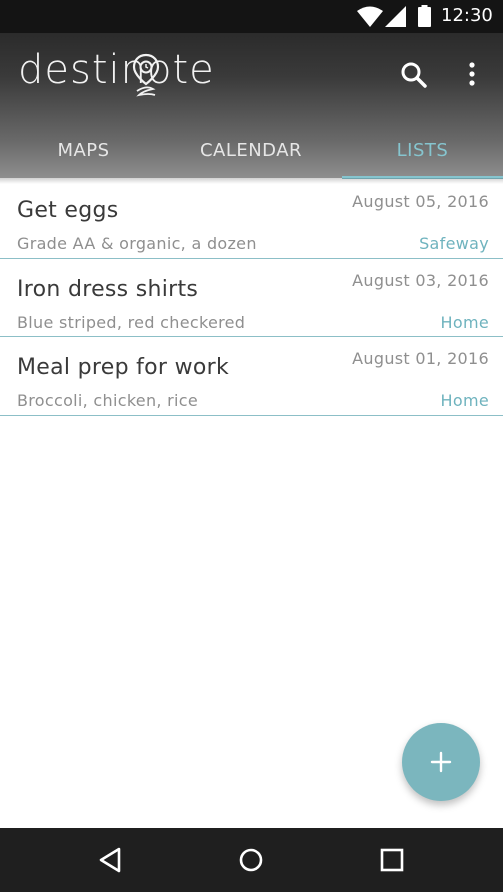 This screenshot has width=503, height=892. Describe the element at coordinates (424, 16) in the screenshot. I see `battery-icon` at that location.